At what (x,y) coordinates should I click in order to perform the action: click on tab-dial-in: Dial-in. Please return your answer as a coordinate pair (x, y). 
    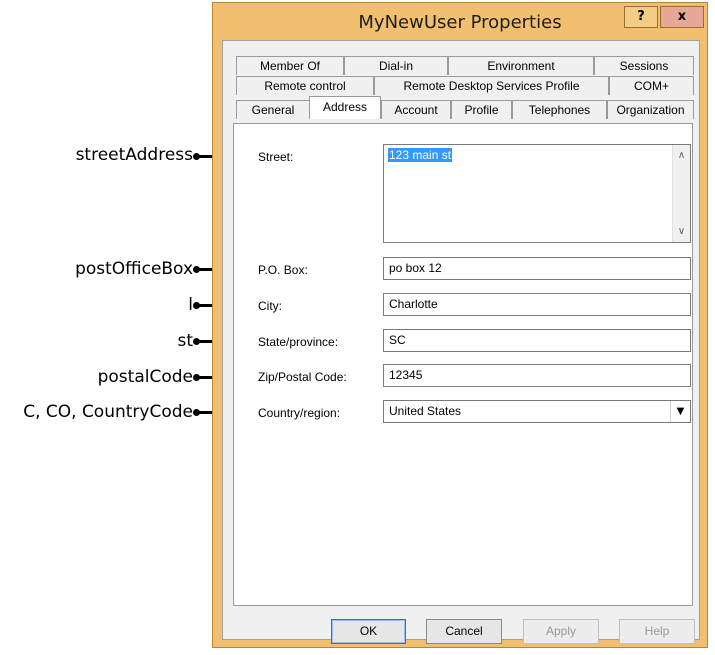
    Looking at the image, I should click on (396, 65).